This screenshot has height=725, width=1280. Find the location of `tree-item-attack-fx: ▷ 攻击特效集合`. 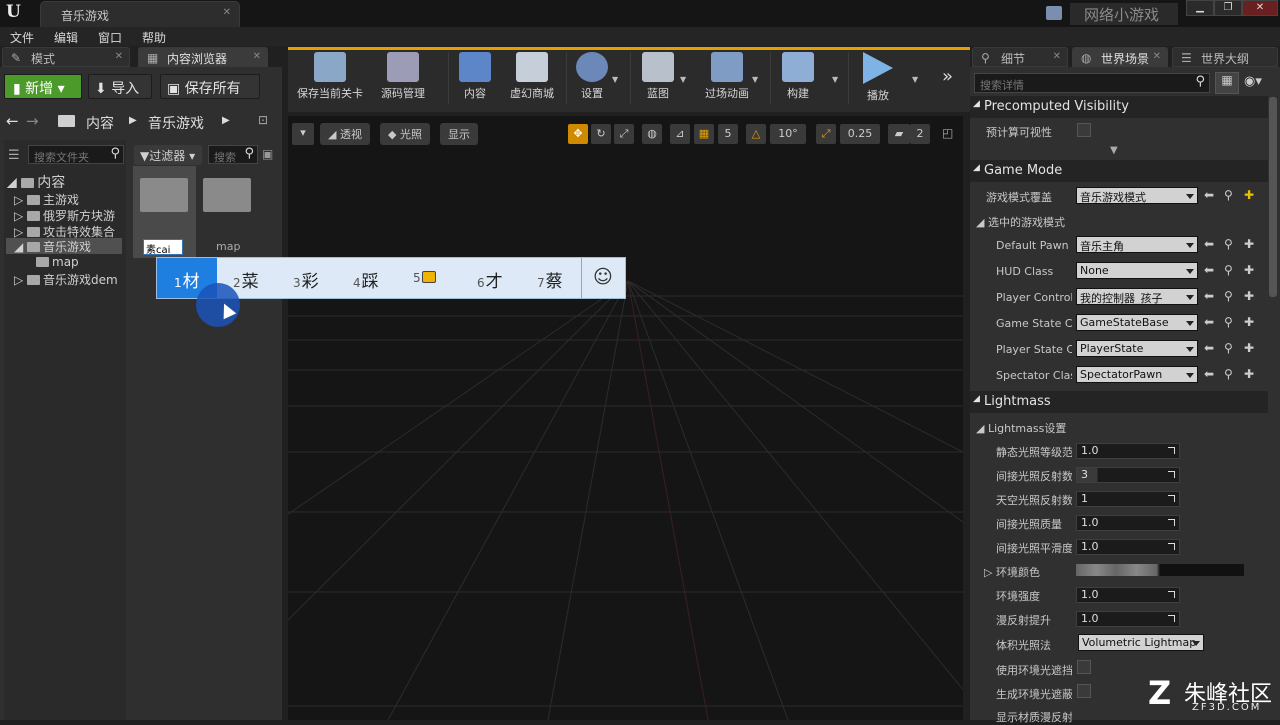

tree-item-attack-fx: ▷ 攻击特效集合 is located at coordinates (70, 231).